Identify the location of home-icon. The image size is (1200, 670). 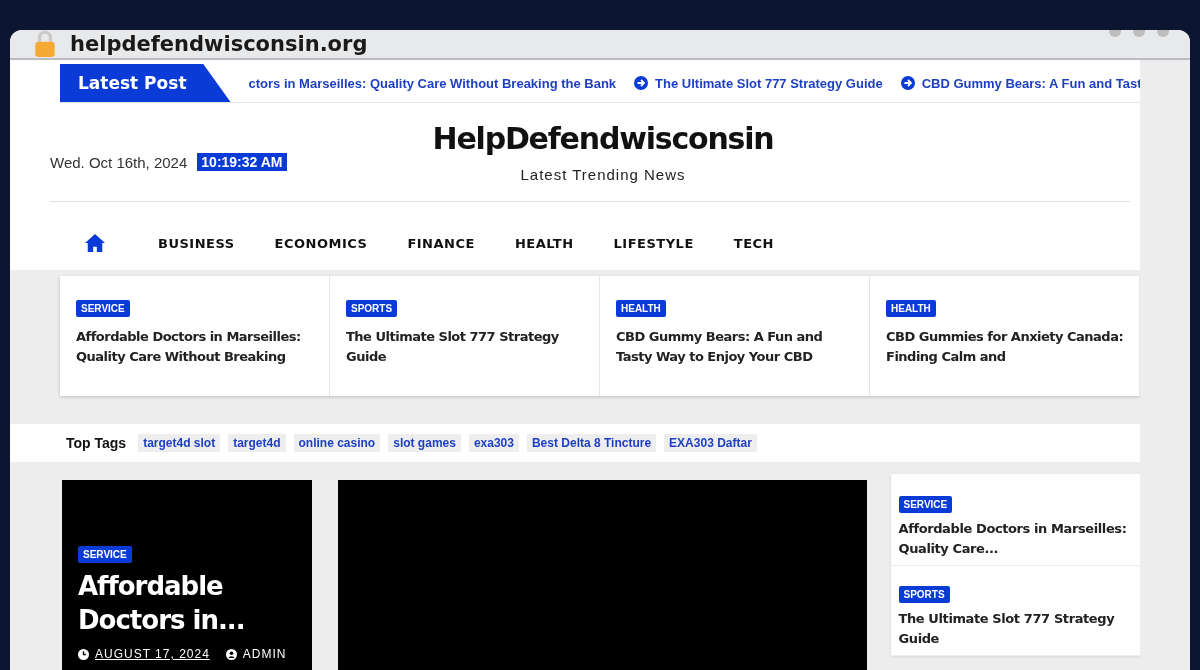
(95, 243).